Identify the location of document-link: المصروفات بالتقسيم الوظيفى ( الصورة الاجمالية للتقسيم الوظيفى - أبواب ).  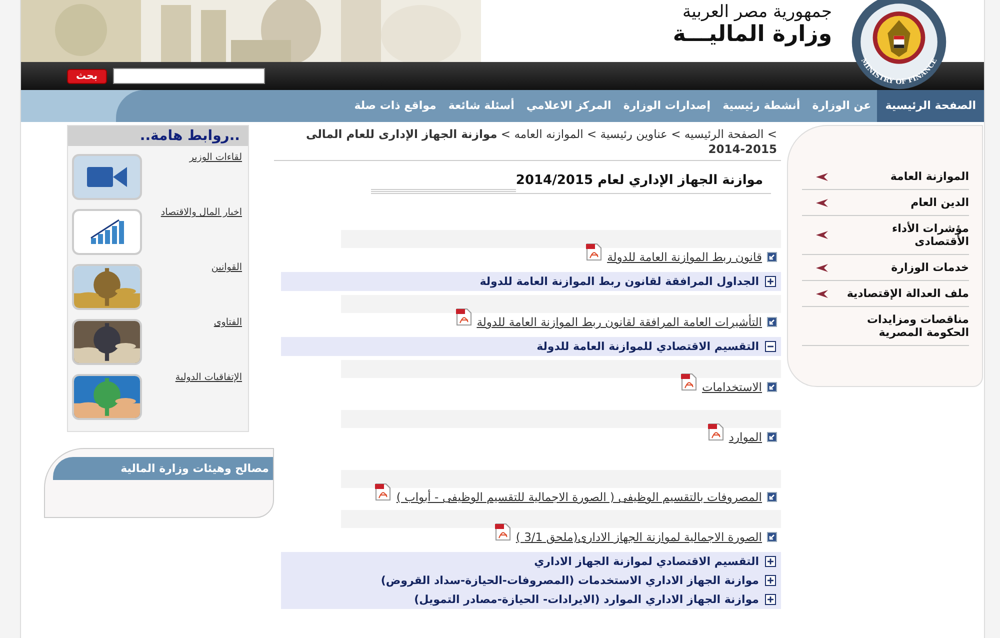
(579, 497).